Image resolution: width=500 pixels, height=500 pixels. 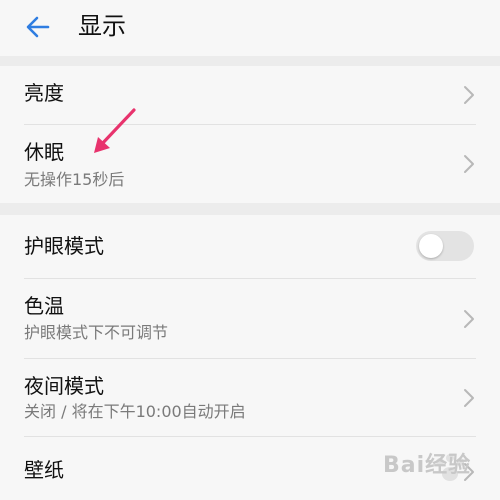 I want to click on eye-comfort-toggle, so click(x=445, y=246).